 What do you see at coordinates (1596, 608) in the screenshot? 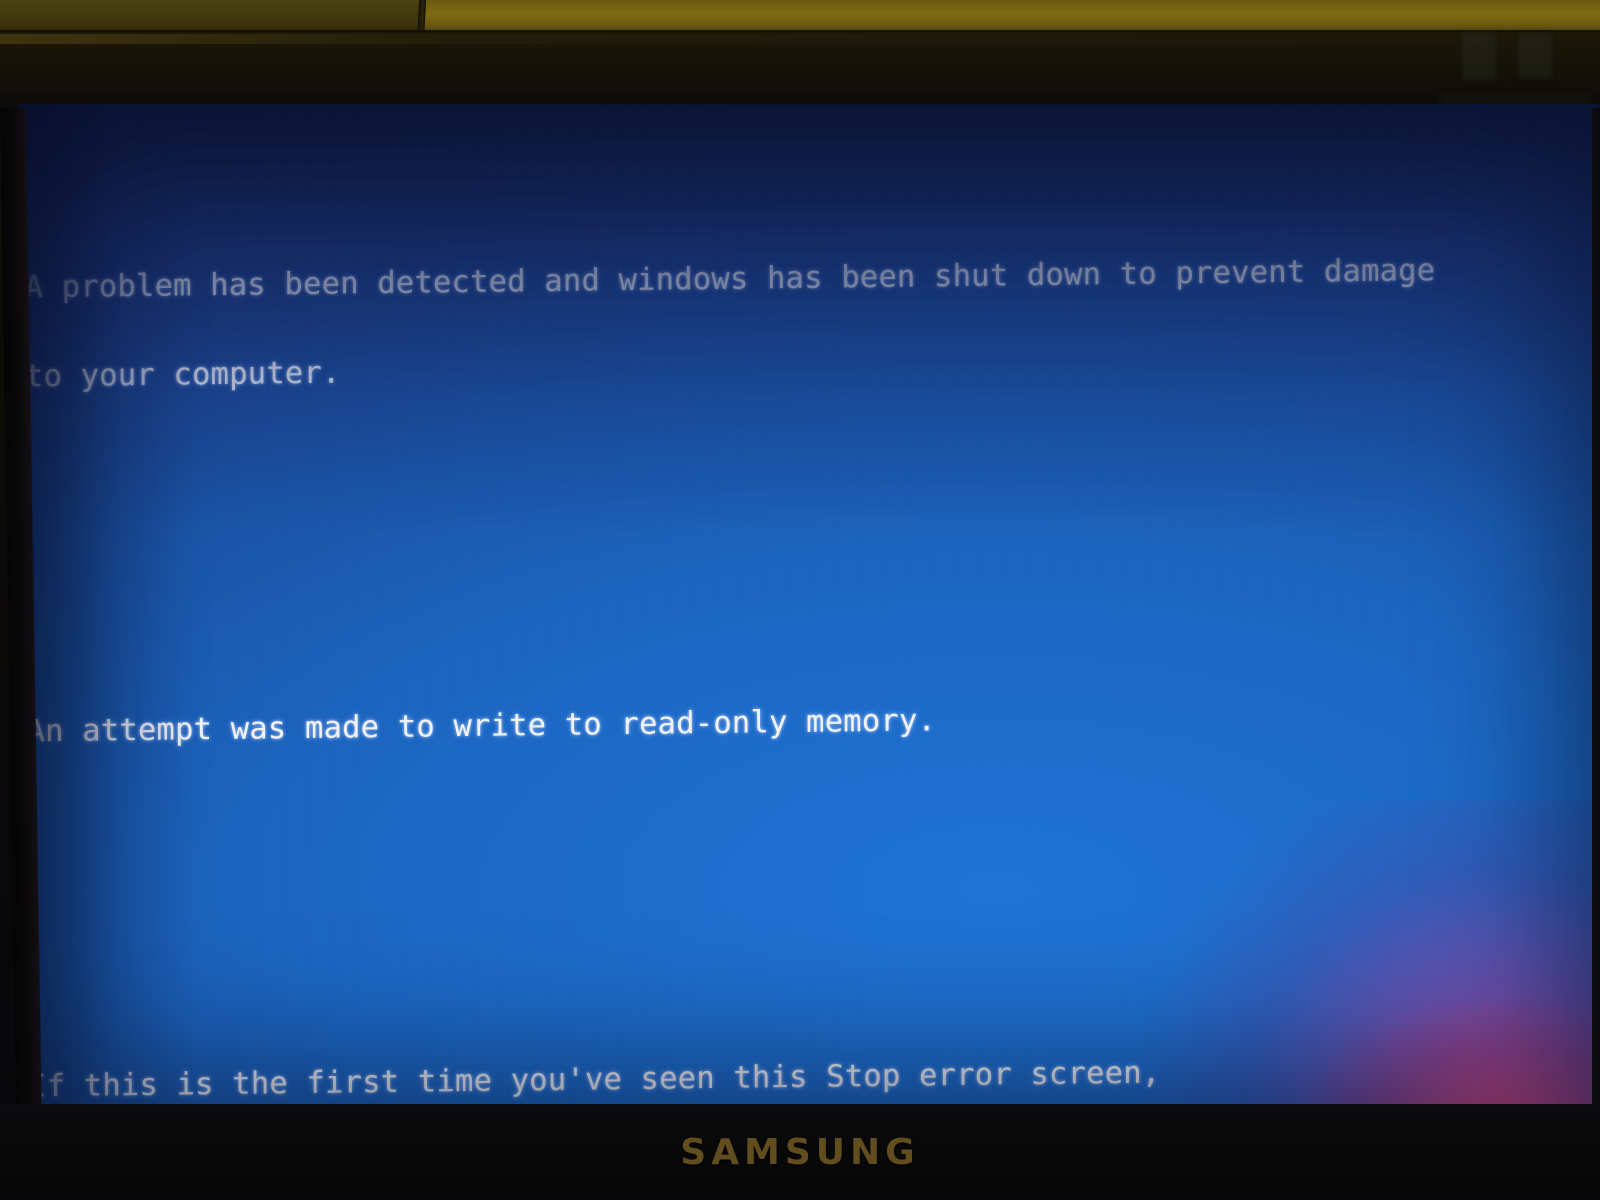
I see `monitor-bezel-right` at bounding box center [1596, 608].